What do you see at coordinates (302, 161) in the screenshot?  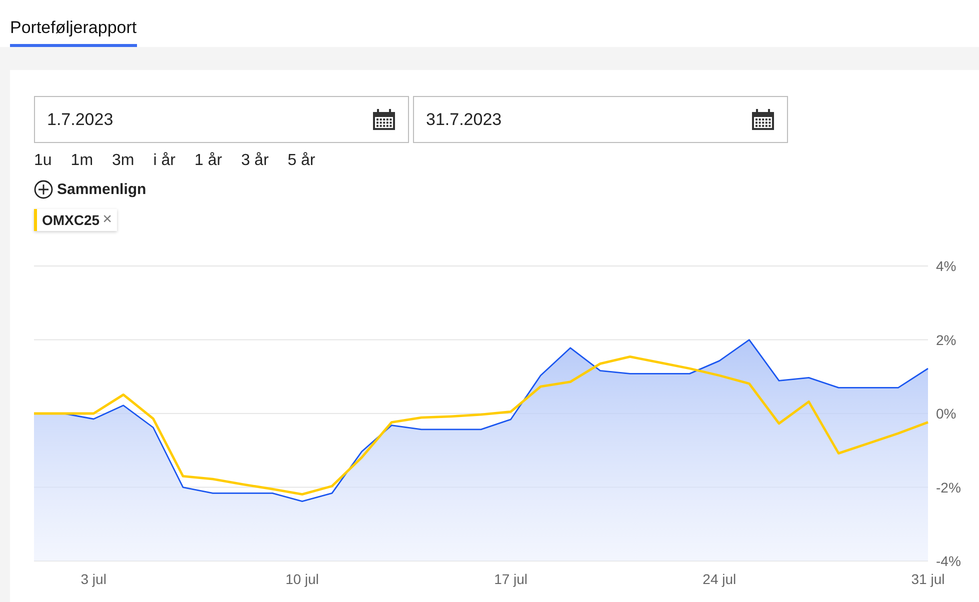 I see `period-button: 5 år` at bounding box center [302, 161].